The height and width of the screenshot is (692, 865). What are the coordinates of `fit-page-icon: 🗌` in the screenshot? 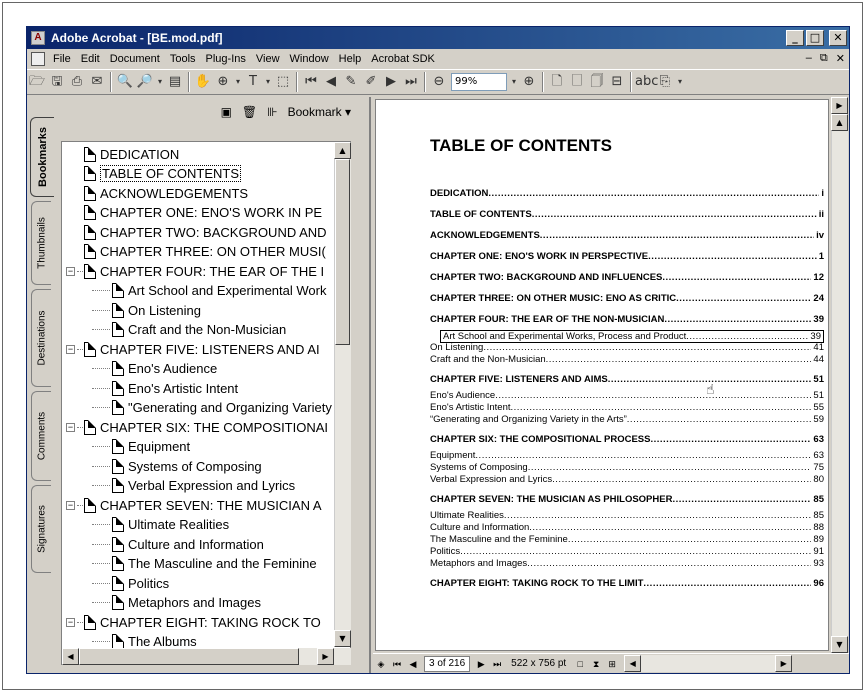 It's located at (577, 82).